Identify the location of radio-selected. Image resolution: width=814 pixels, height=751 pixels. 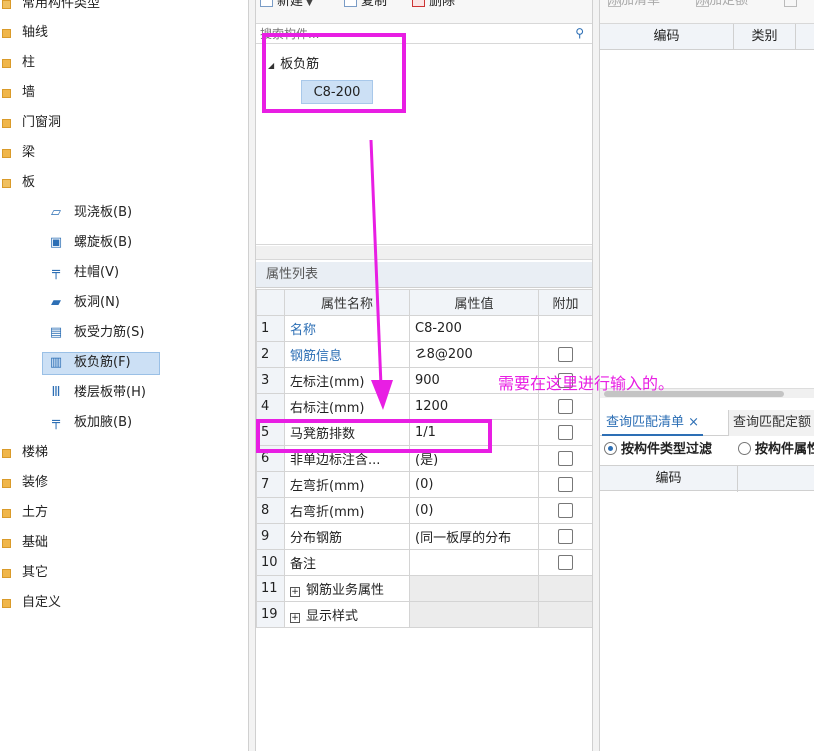
(610, 448).